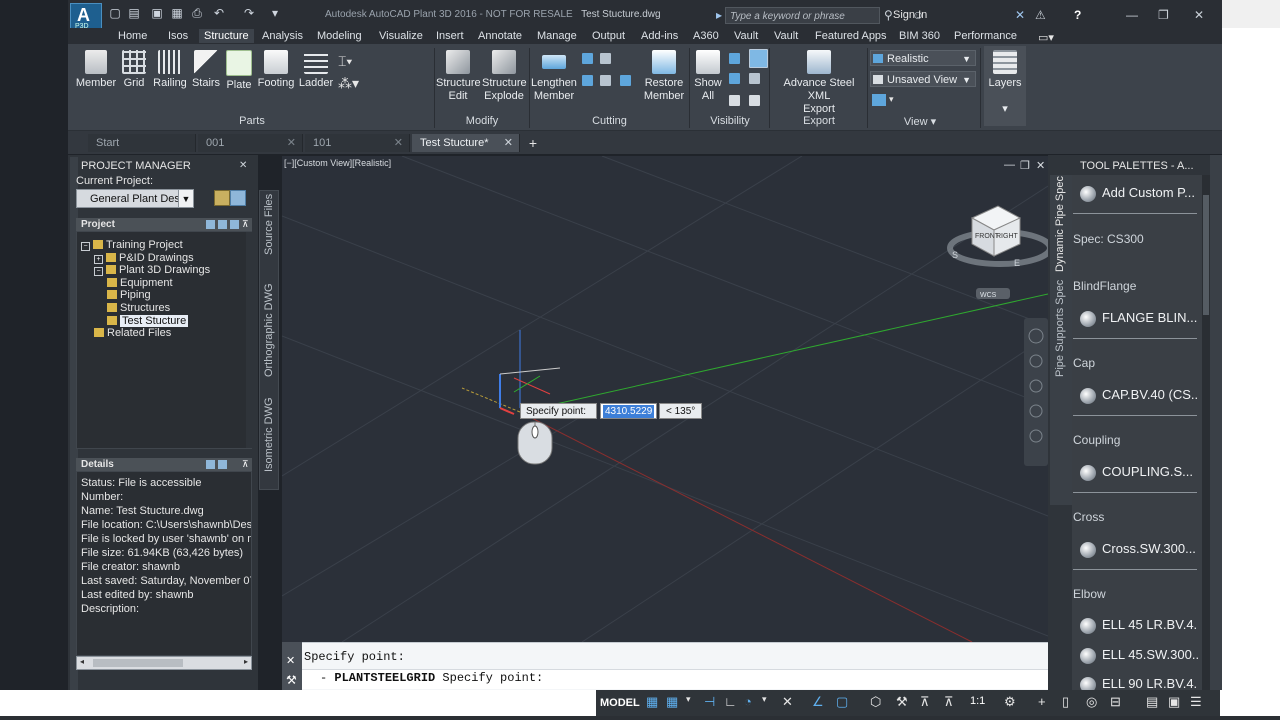 Image resolution: width=1280 pixels, height=720 pixels. What do you see at coordinates (625, 80) in the screenshot?
I see `miter-icon` at bounding box center [625, 80].